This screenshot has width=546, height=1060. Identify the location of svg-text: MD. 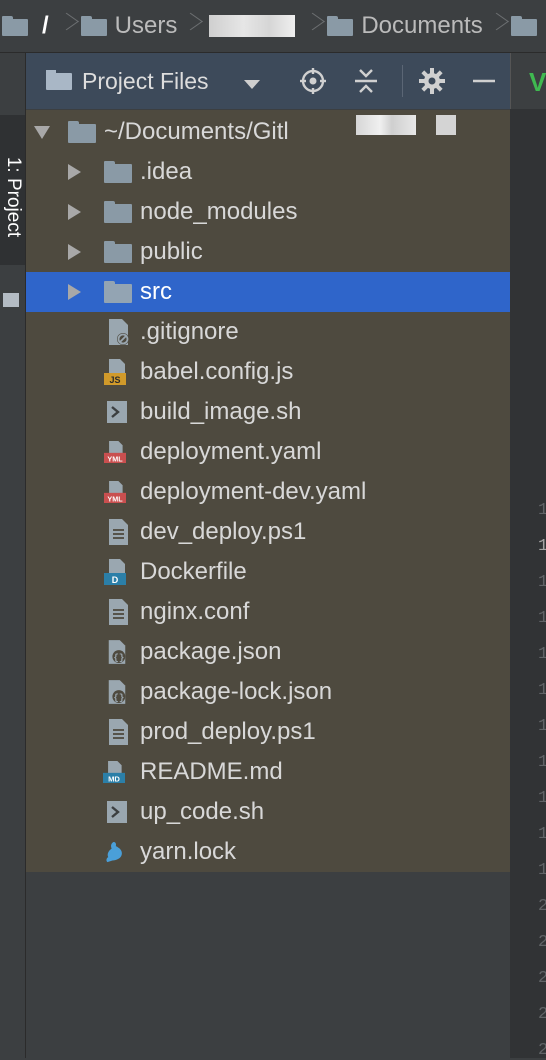
(114, 778).